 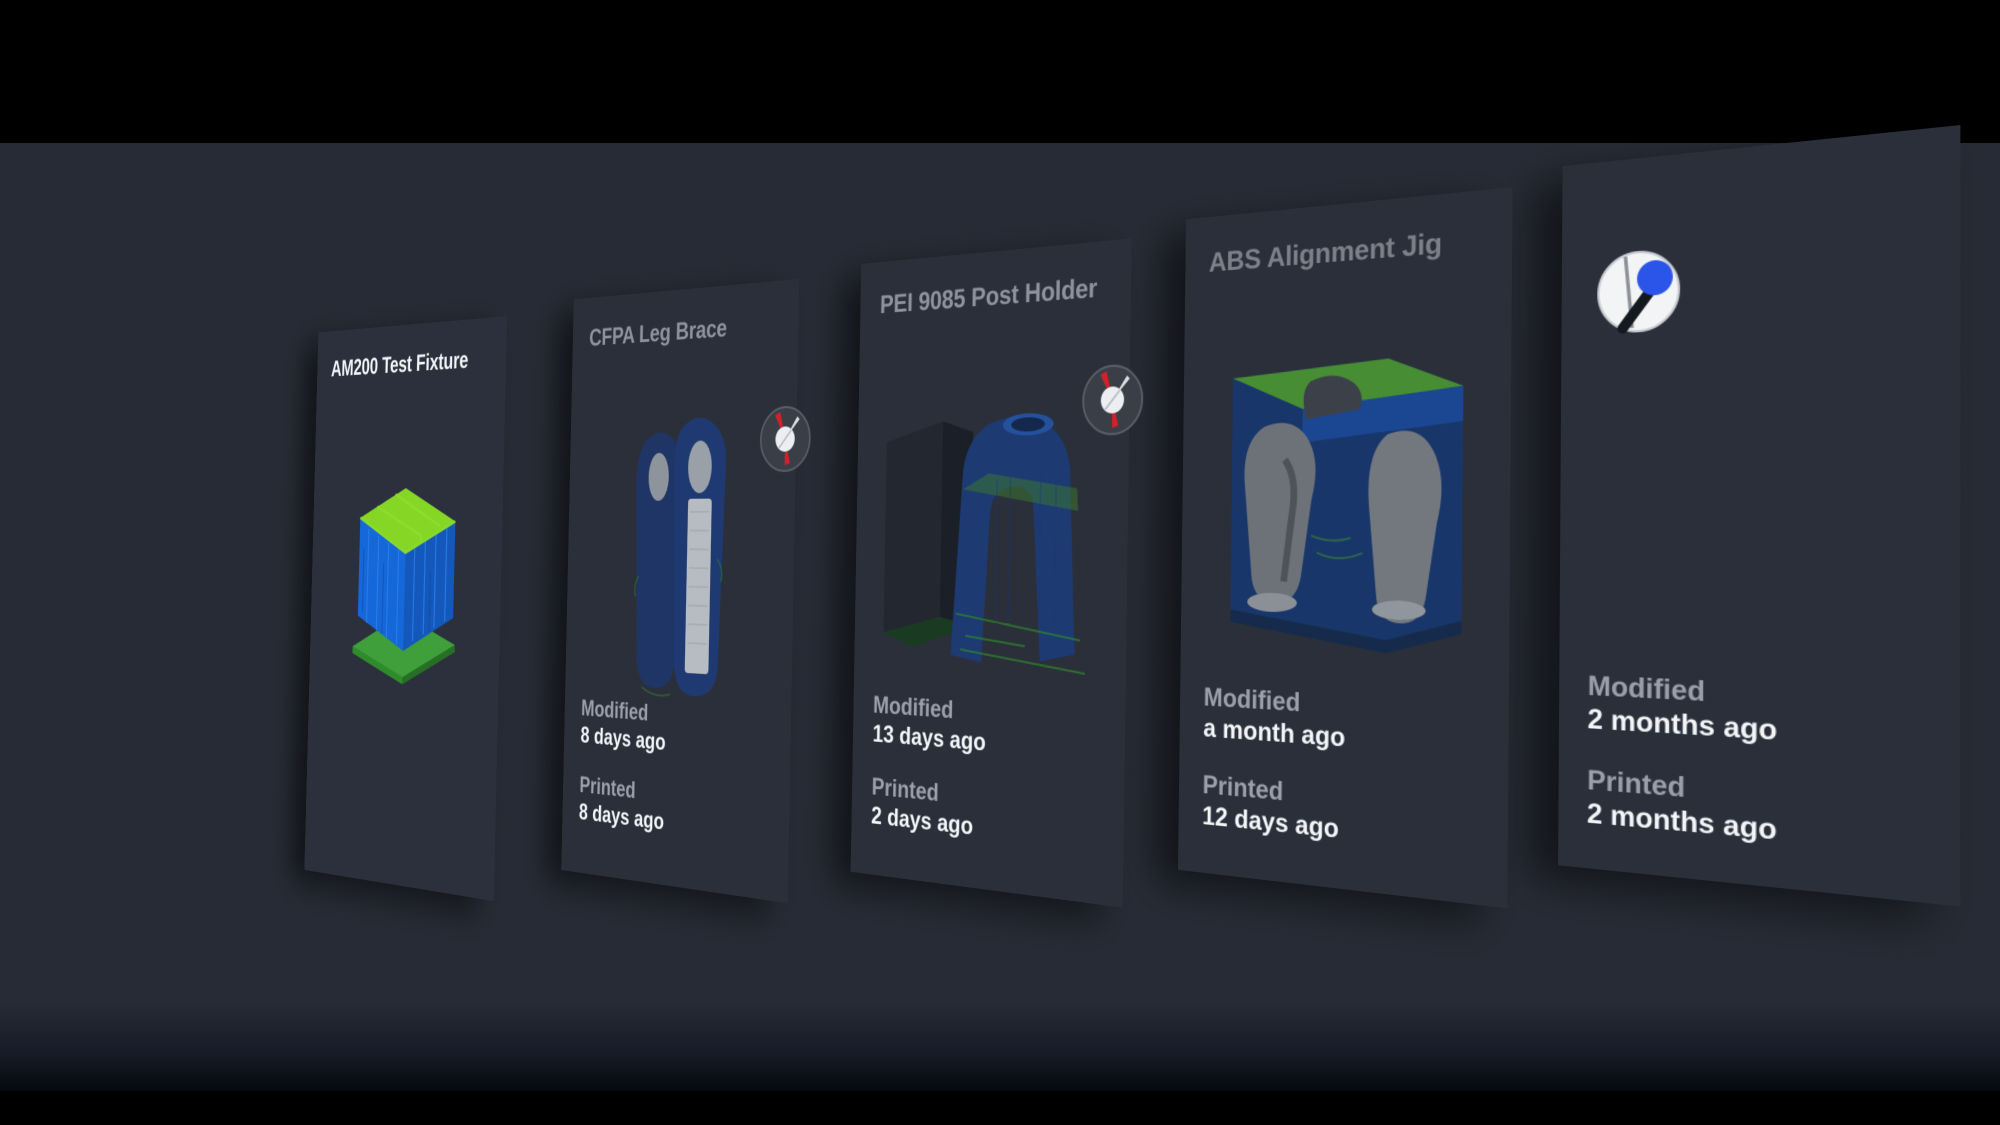 What do you see at coordinates (658, 332) in the screenshot?
I see `card-title: CFPA Leg Brace` at bounding box center [658, 332].